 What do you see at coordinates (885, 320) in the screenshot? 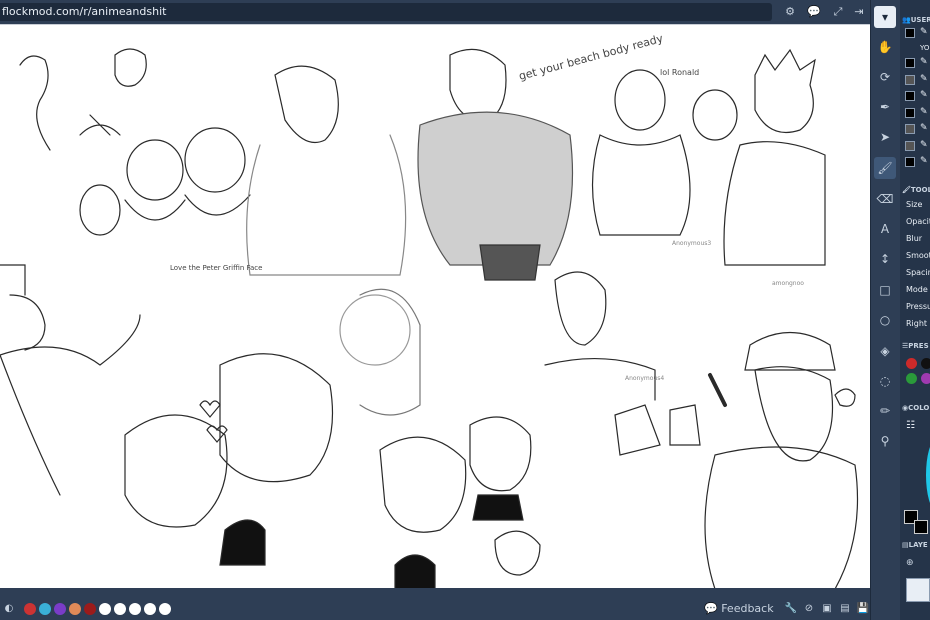
I see `ellipse-icon: ○` at bounding box center [885, 320].